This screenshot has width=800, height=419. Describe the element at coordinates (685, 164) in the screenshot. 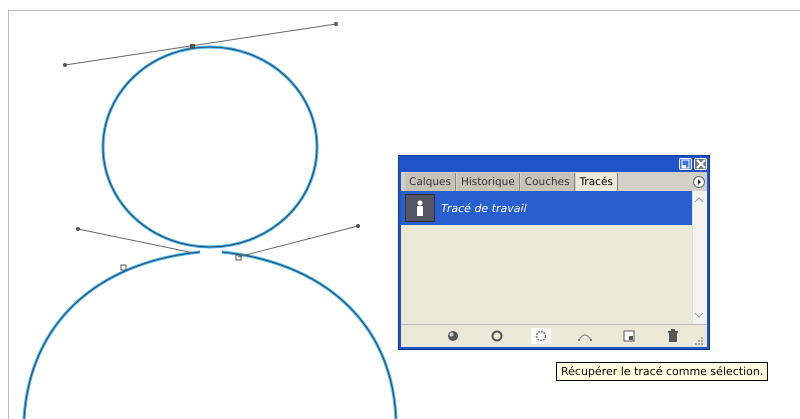

I see `minimize-button` at that location.